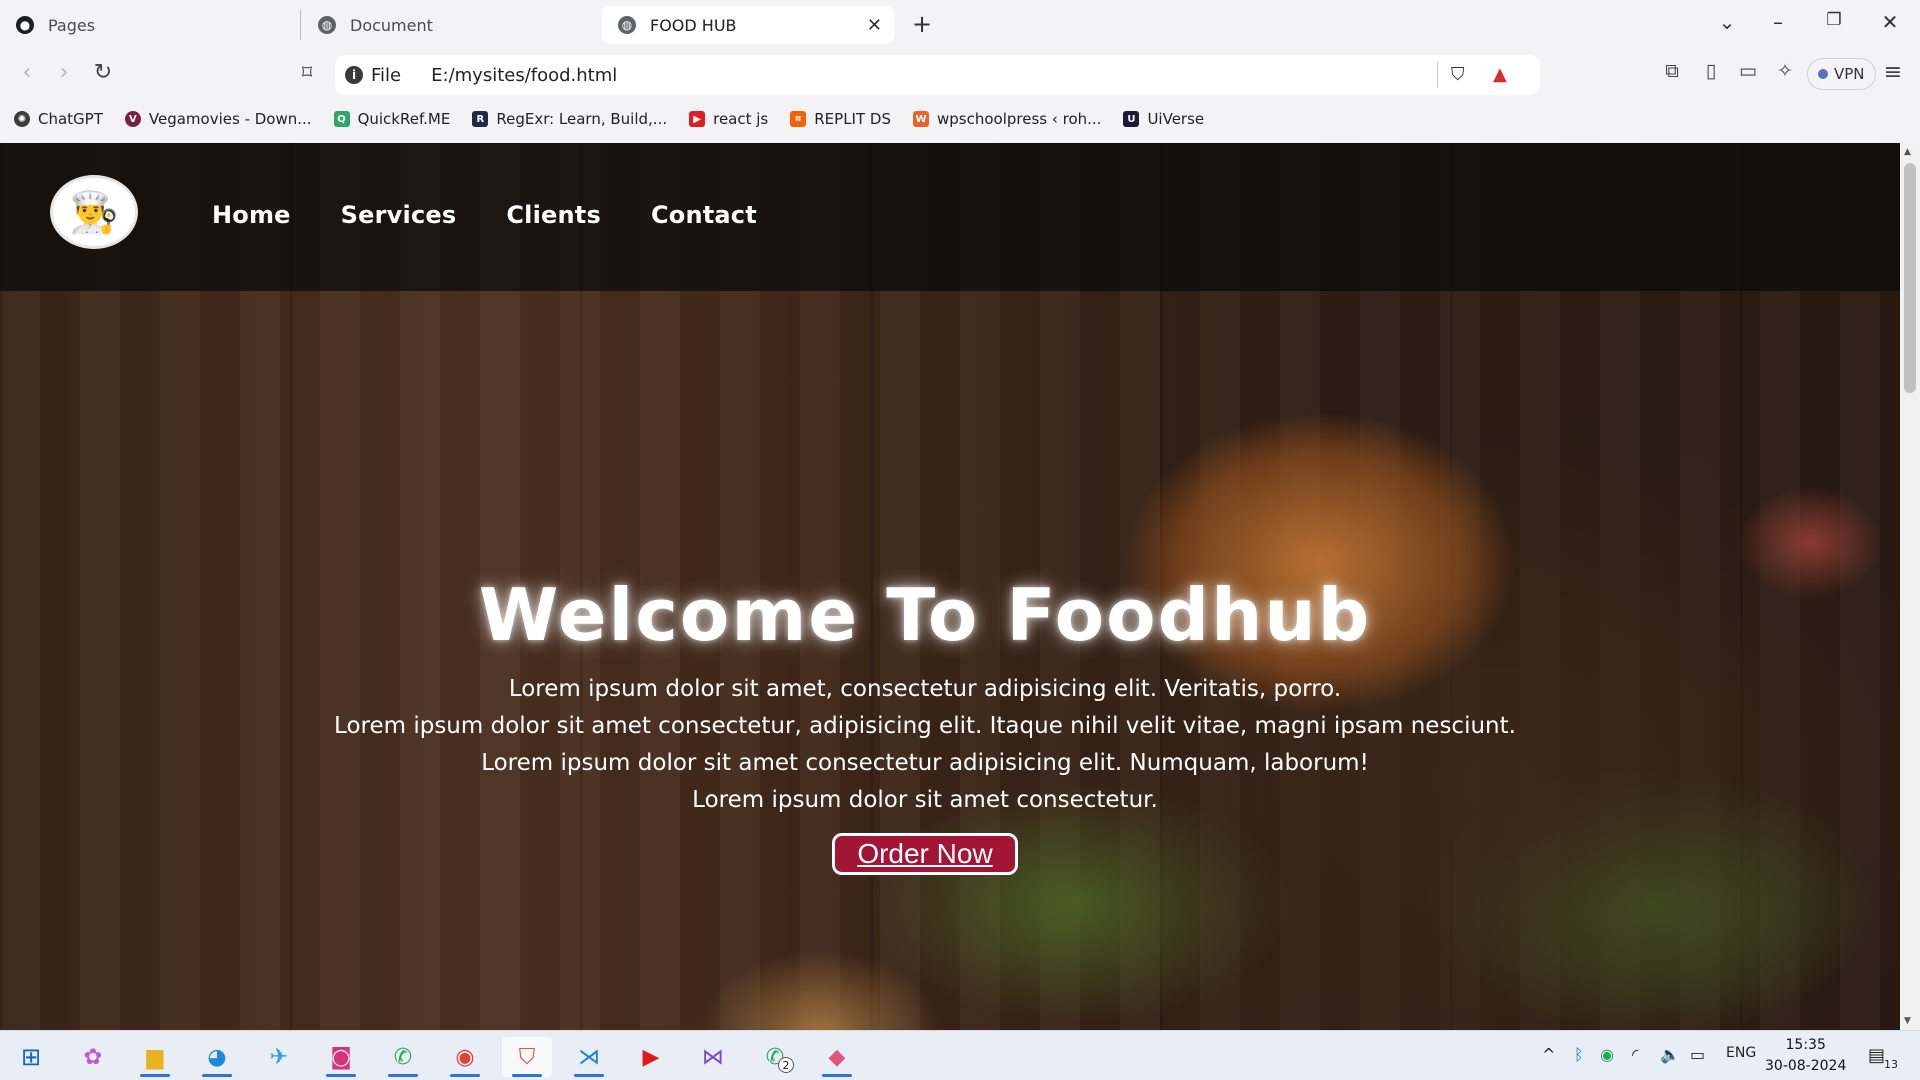 The width and height of the screenshot is (1920, 1080). What do you see at coordinates (1727, 22) in the screenshot?
I see `tab-search-chevron-icon: ⌄` at bounding box center [1727, 22].